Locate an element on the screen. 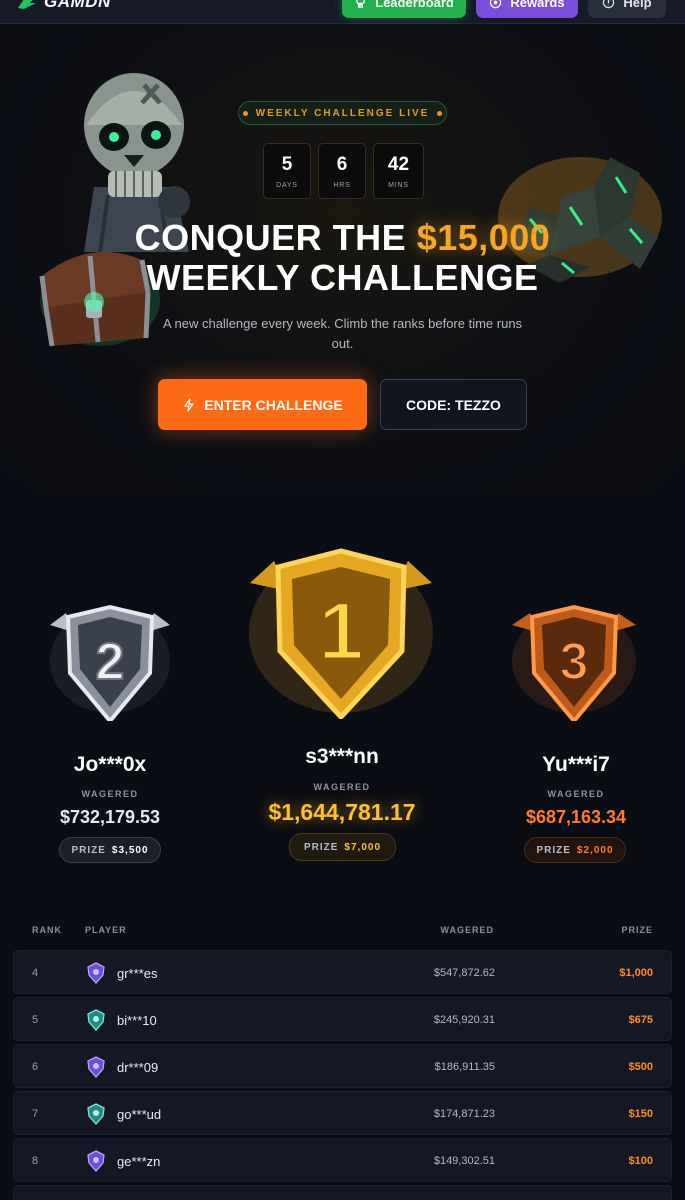  enter-challenge-button: ENTER CHALLENGE is located at coordinates (262, 404).